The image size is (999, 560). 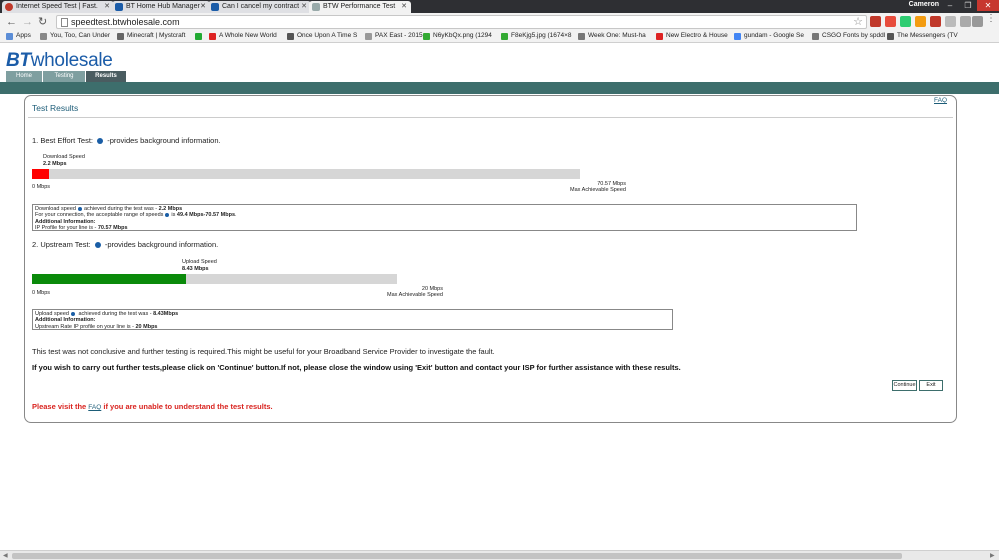 What do you see at coordinates (890, 21) in the screenshot?
I see `gmail-extension-icon` at bounding box center [890, 21].